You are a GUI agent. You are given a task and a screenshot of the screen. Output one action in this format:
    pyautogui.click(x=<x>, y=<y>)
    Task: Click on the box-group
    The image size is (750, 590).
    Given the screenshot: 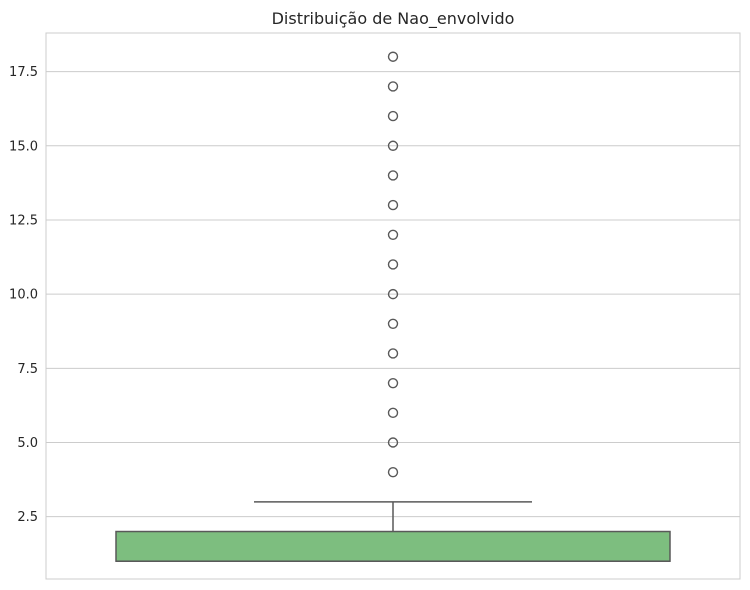 What is the action you would take?
    pyautogui.click(x=393, y=531)
    